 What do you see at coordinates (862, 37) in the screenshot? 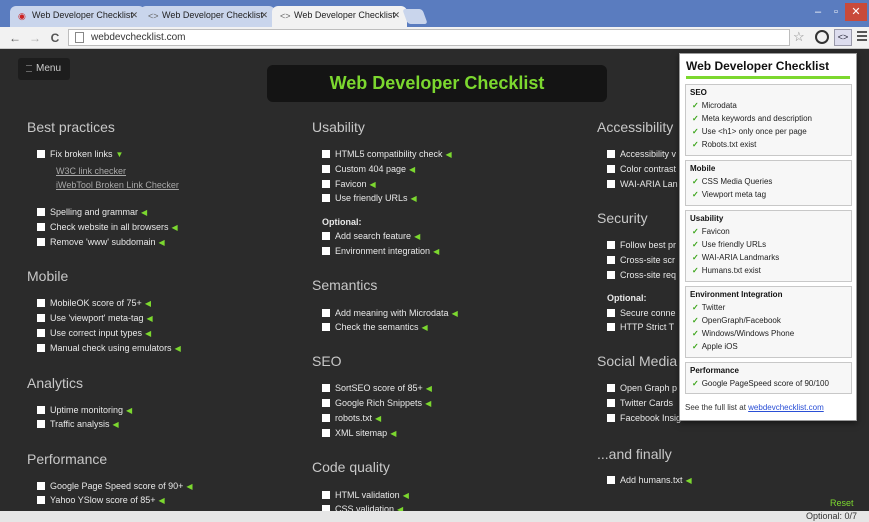
I see `browser-menu-icon` at bounding box center [862, 37].